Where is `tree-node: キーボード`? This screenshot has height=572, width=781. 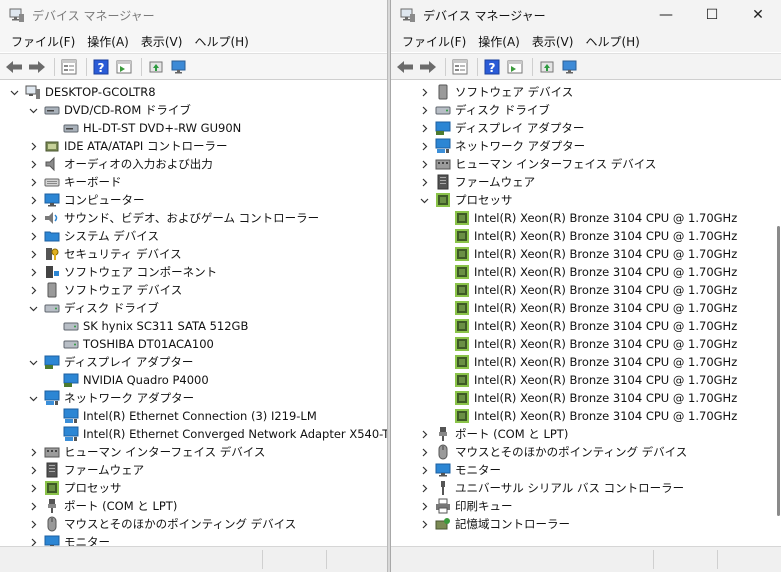 tree-node: キーボード is located at coordinates (193, 182).